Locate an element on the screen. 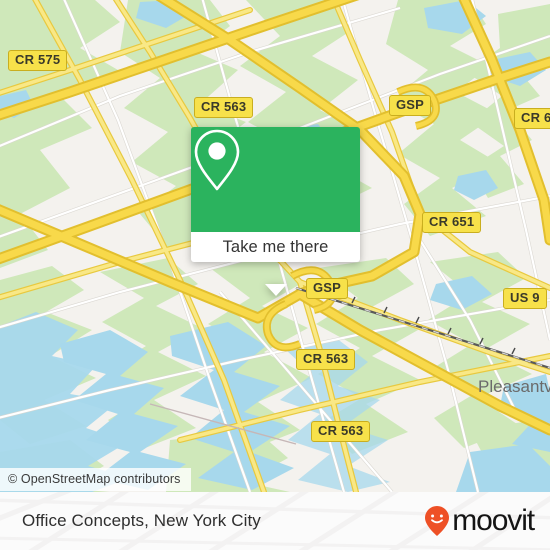 The height and width of the screenshot is (550, 550). location-popup-card: Take me there is located at coordinates (275, 211).